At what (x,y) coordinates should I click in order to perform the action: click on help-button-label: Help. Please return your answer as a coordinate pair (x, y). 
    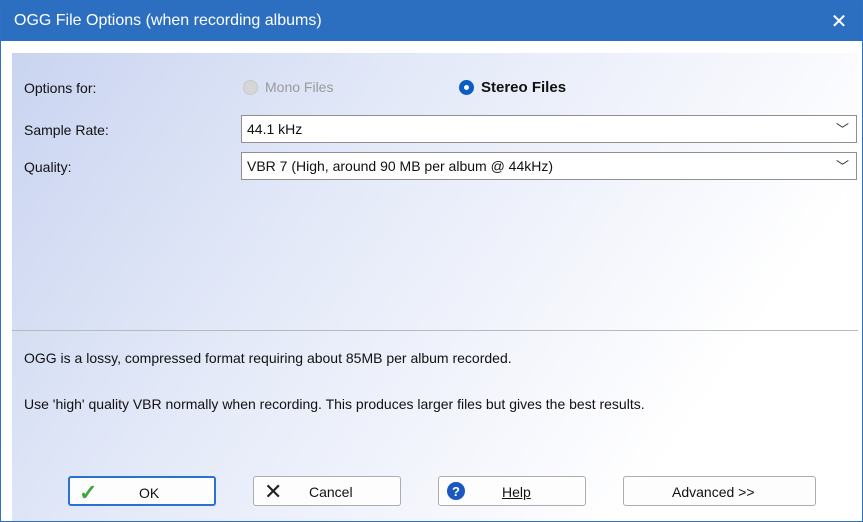
    Looking at the image, I should click on (516, 492).